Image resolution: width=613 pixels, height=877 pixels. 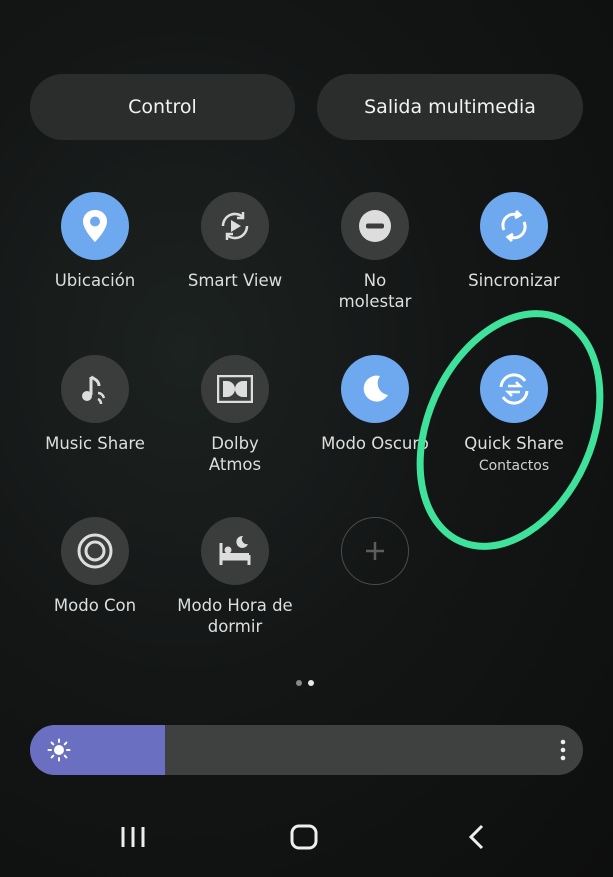 I want to click on tile-sync: Sincronizar, so click(x=514, y=241).